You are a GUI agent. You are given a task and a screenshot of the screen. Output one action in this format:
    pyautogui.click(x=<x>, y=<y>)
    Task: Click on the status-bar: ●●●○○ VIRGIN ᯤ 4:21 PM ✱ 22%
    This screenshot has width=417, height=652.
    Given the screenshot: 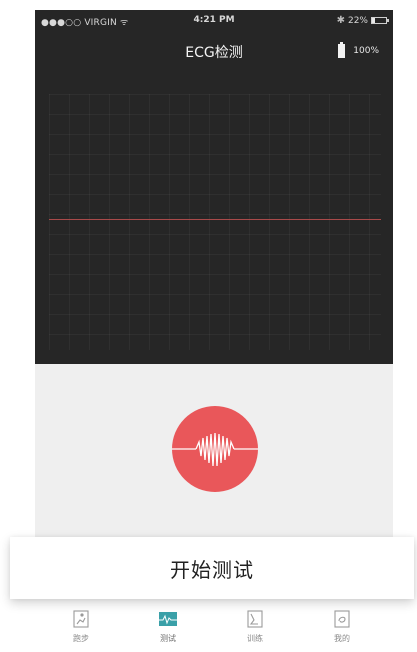 What is the action you would take?
    pyautogui.click(x=214, y=21)
    